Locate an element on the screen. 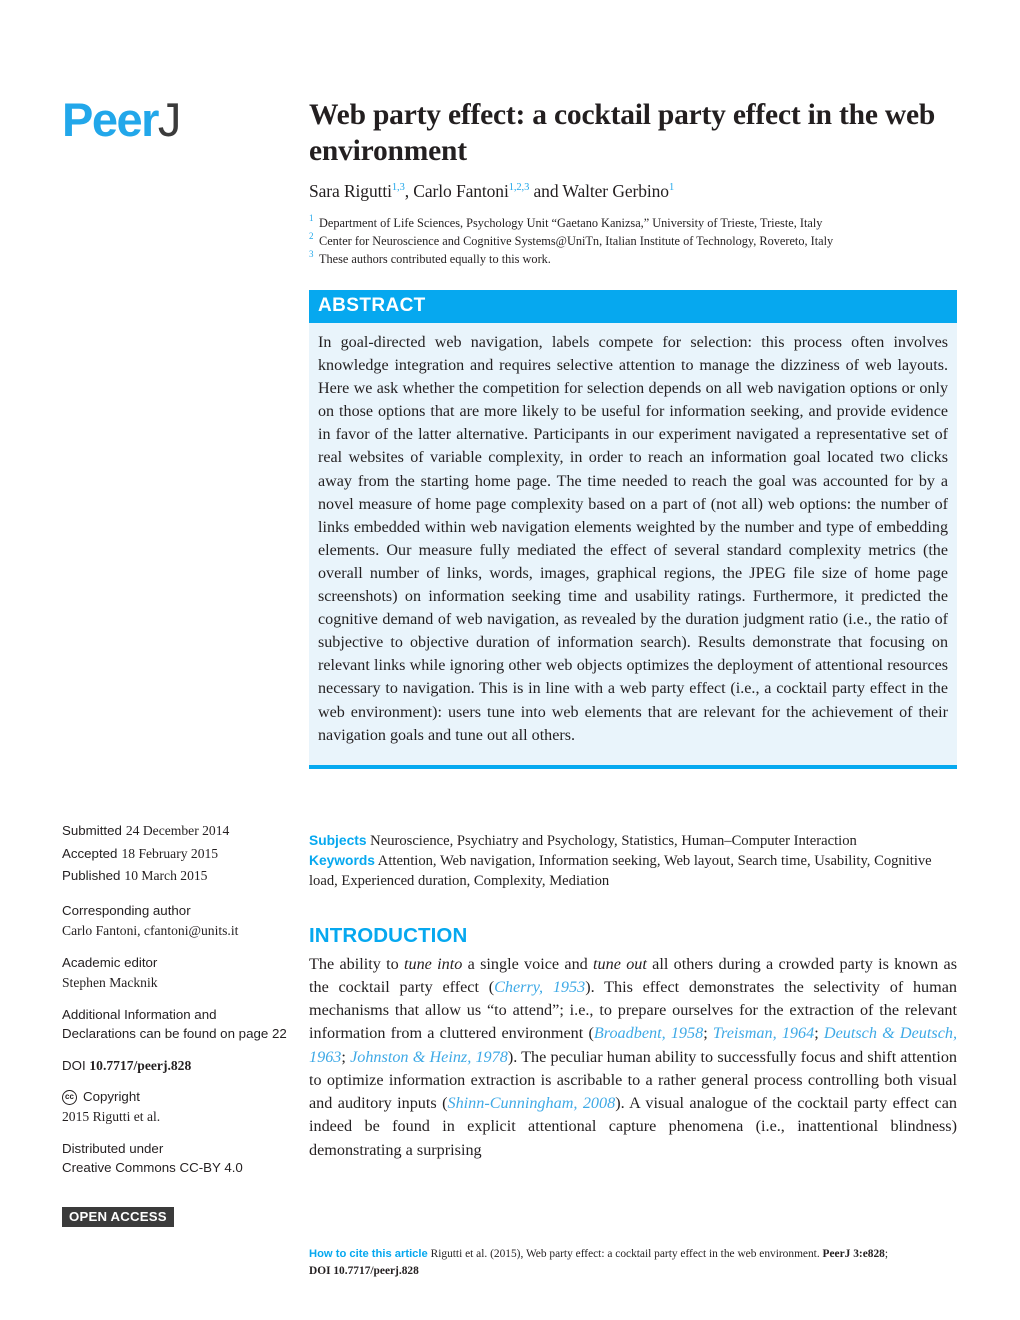 Image resolution: width=1020 pixels, height=1320 pixels. emphasis-text: tune into is located at coordinates (433, 963).